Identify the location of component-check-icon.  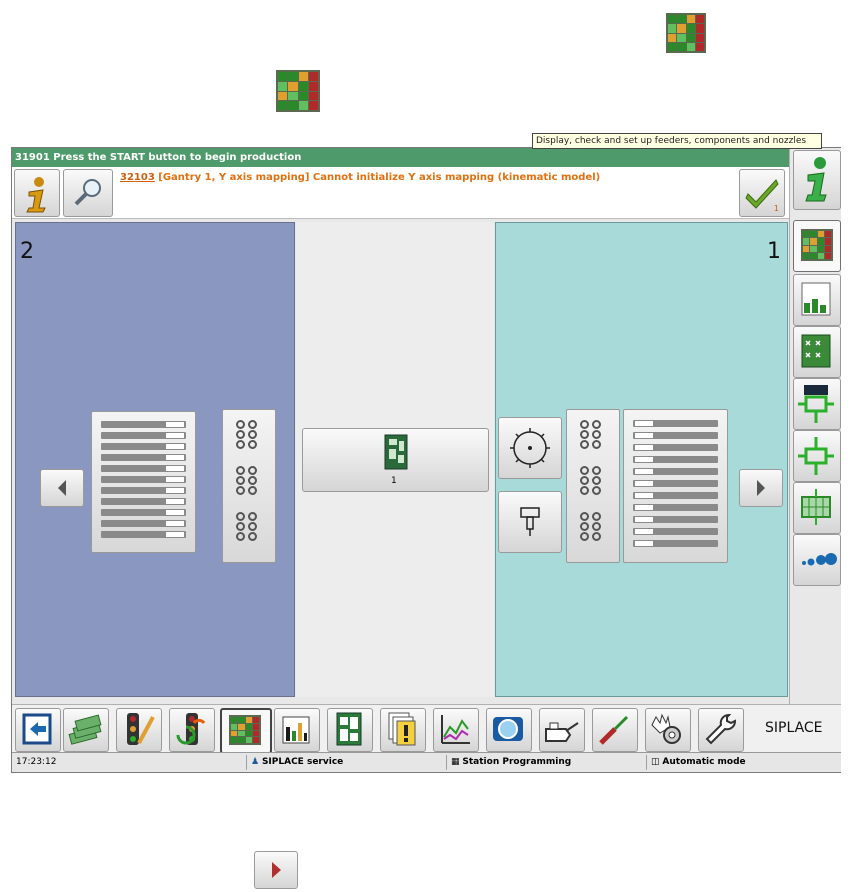
(816, 351).